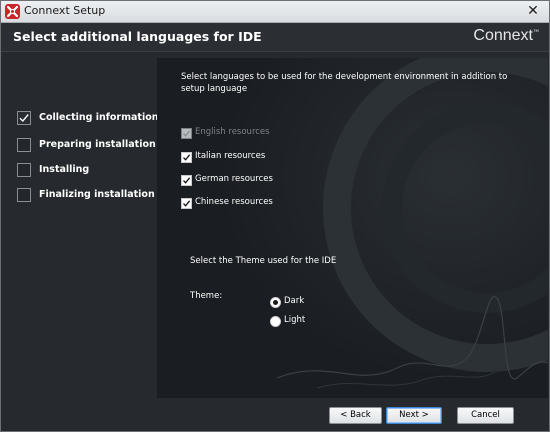  Describe the element at coordinates (97, 194) in the screenshot. I see `step-label: Finalizing installation` at that location.